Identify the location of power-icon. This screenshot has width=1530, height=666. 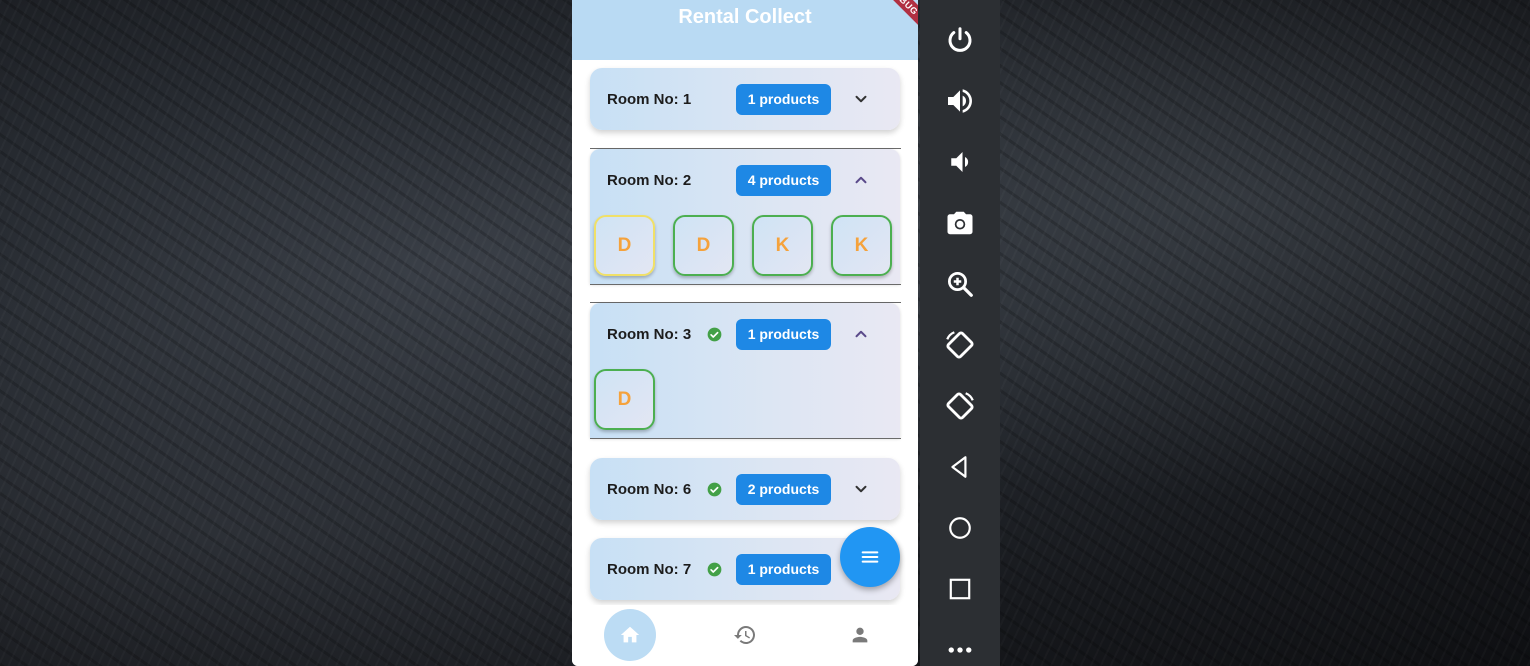
(960, 39).